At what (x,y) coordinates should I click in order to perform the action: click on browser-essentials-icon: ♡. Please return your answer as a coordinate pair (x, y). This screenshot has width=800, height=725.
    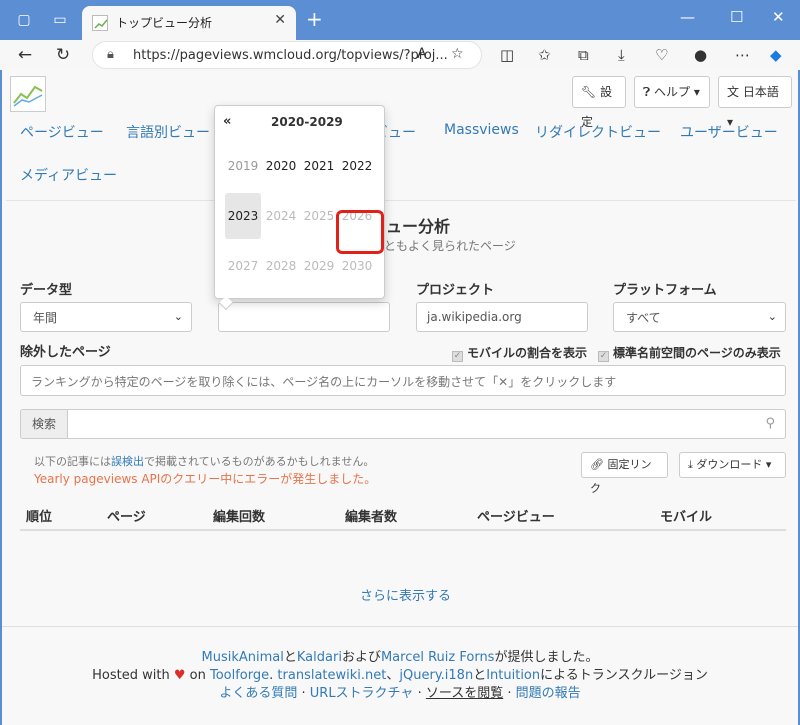
    Looking at the image, I should click on (661, 55).